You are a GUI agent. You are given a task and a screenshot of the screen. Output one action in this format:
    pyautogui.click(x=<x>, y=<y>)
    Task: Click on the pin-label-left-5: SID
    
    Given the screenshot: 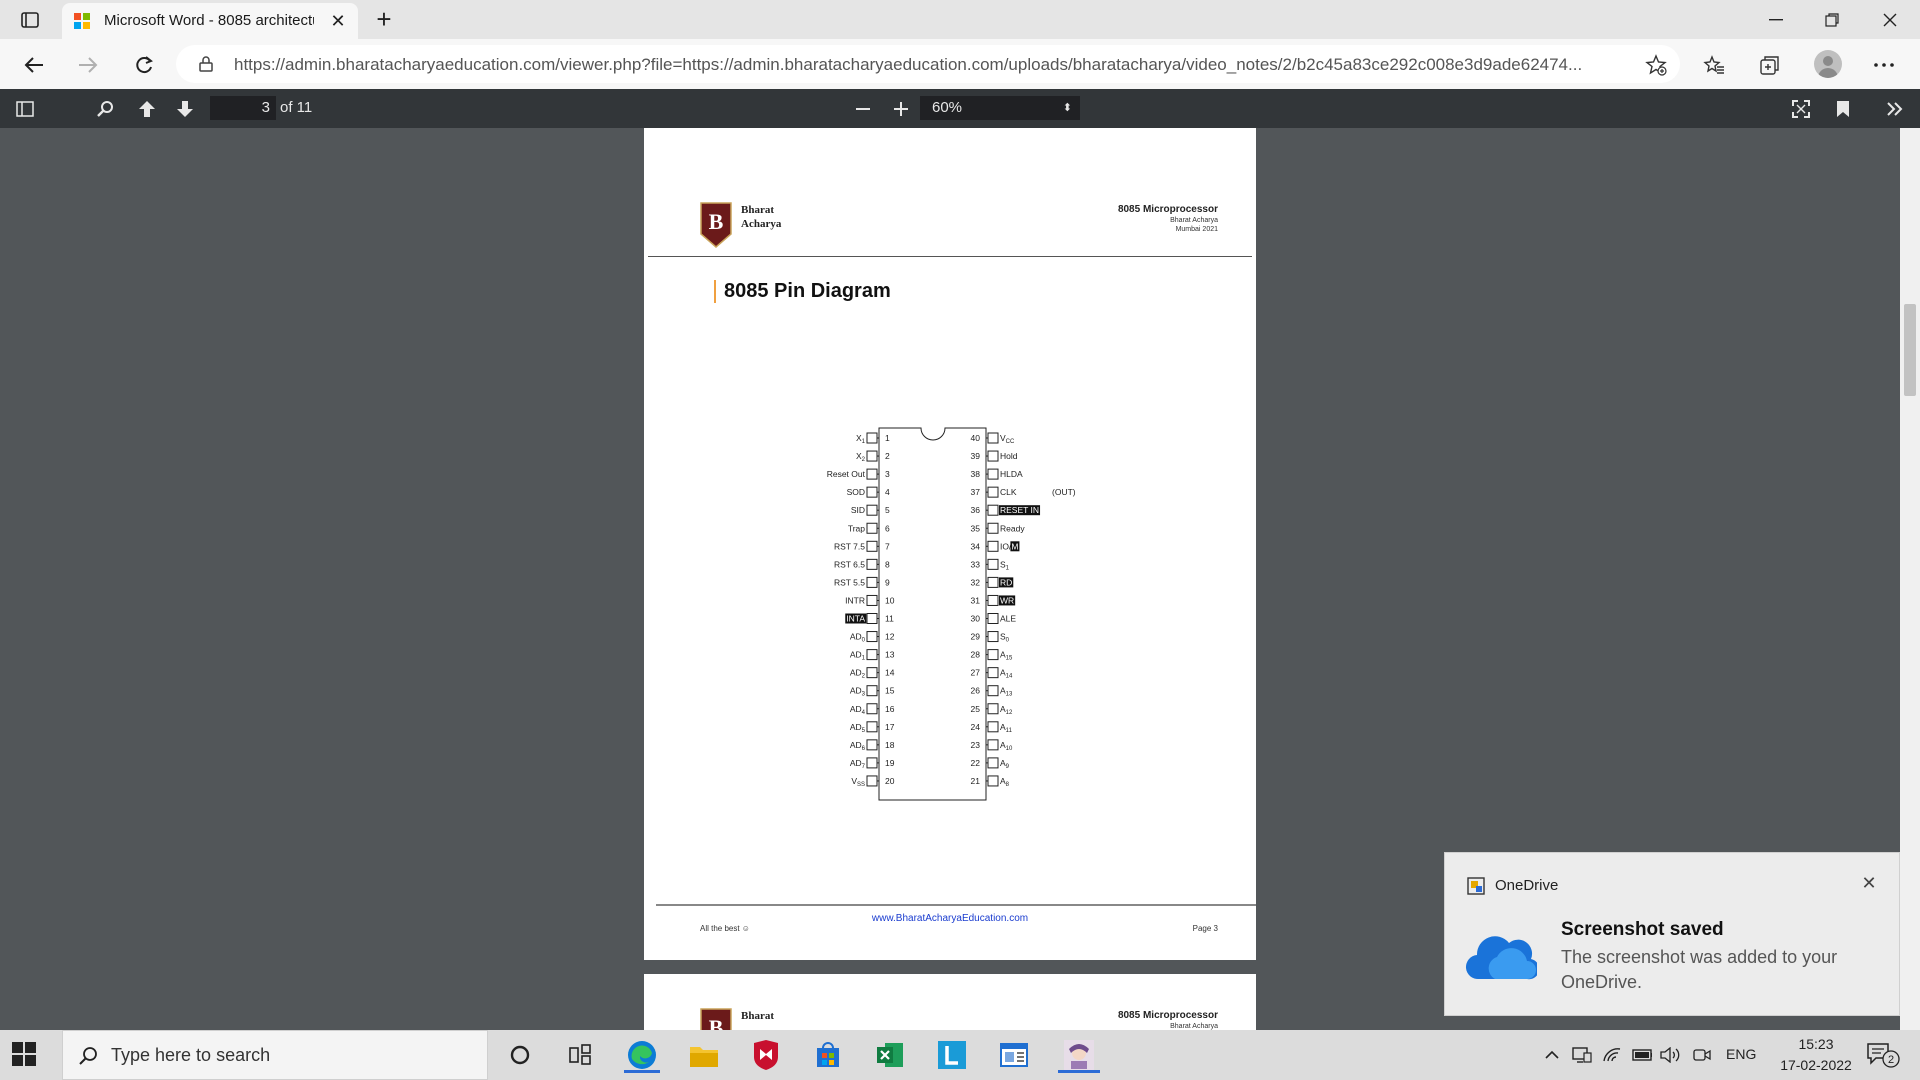 What is the action you would take?
    pyautogui.click(x=858, y=510)
    